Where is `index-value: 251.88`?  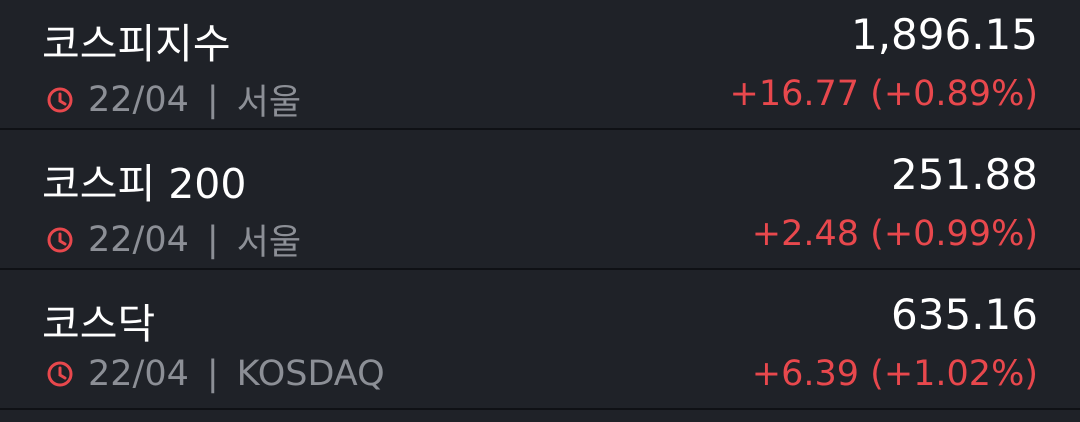
index-value: 251.88 is located at coordinates (964, 174).